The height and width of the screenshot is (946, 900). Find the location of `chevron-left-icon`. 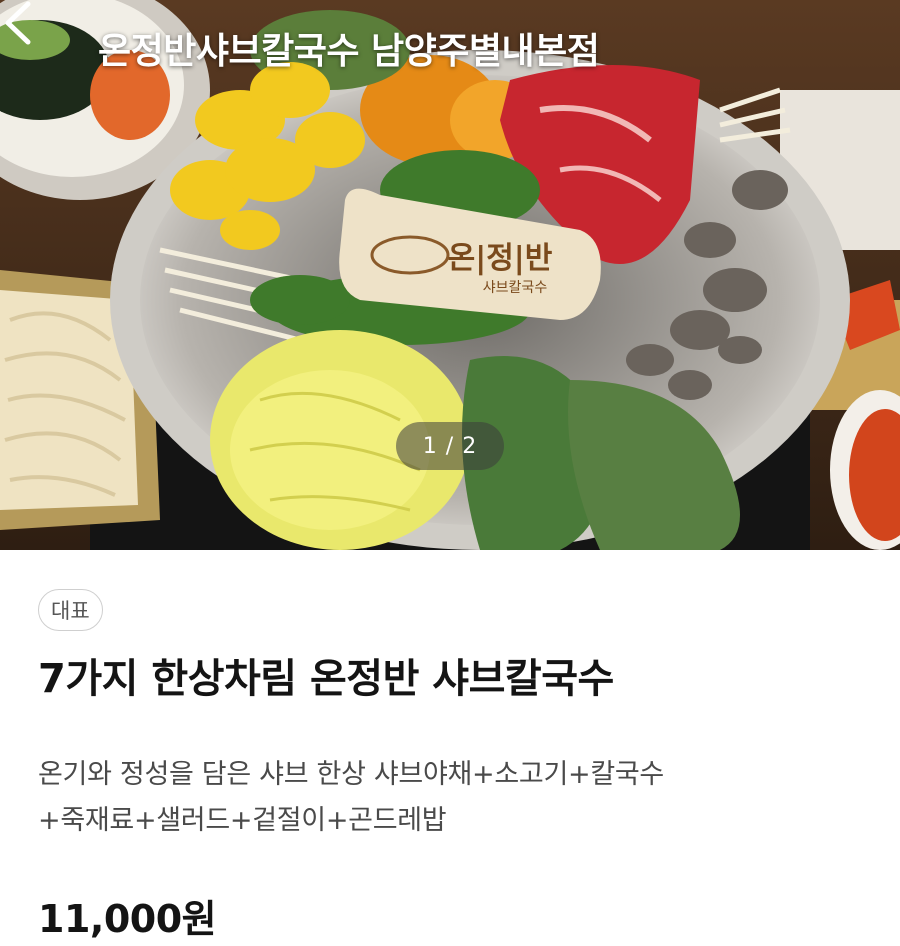

chevron-left-icon is located at coordinates (18, 23).